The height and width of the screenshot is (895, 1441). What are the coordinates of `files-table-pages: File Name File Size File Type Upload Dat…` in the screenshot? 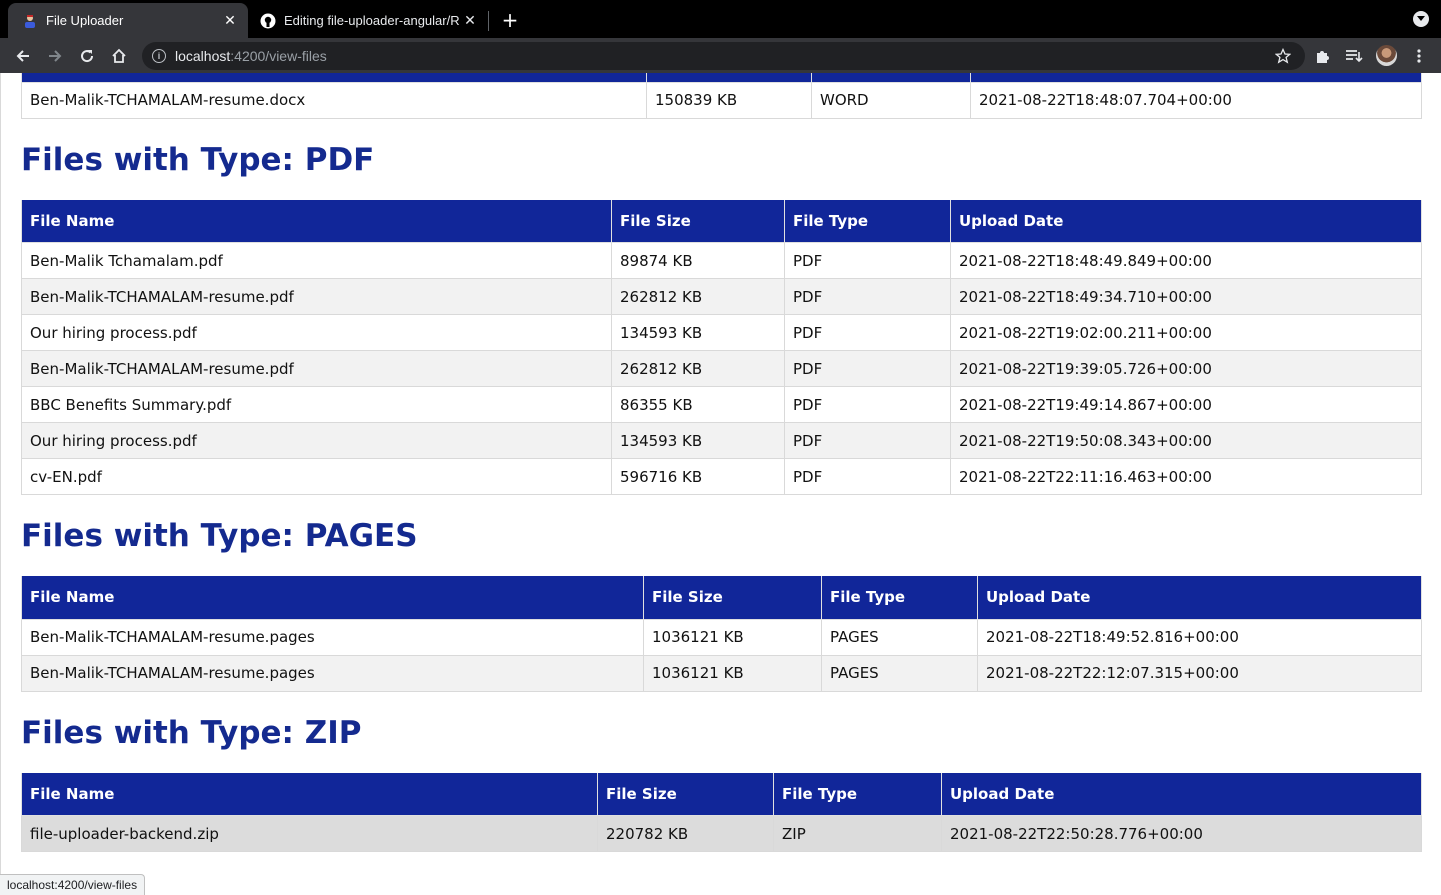 It's located at (721, 634).